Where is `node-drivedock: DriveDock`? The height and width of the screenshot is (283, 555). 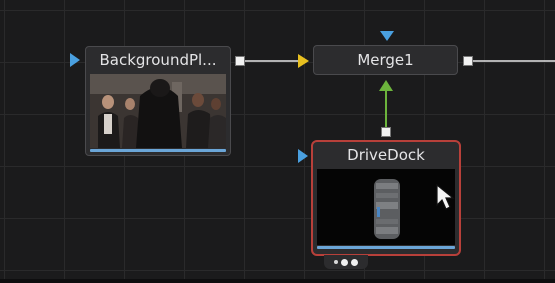 node-drivedock: DriveDock is located at coordinates (386, 198).